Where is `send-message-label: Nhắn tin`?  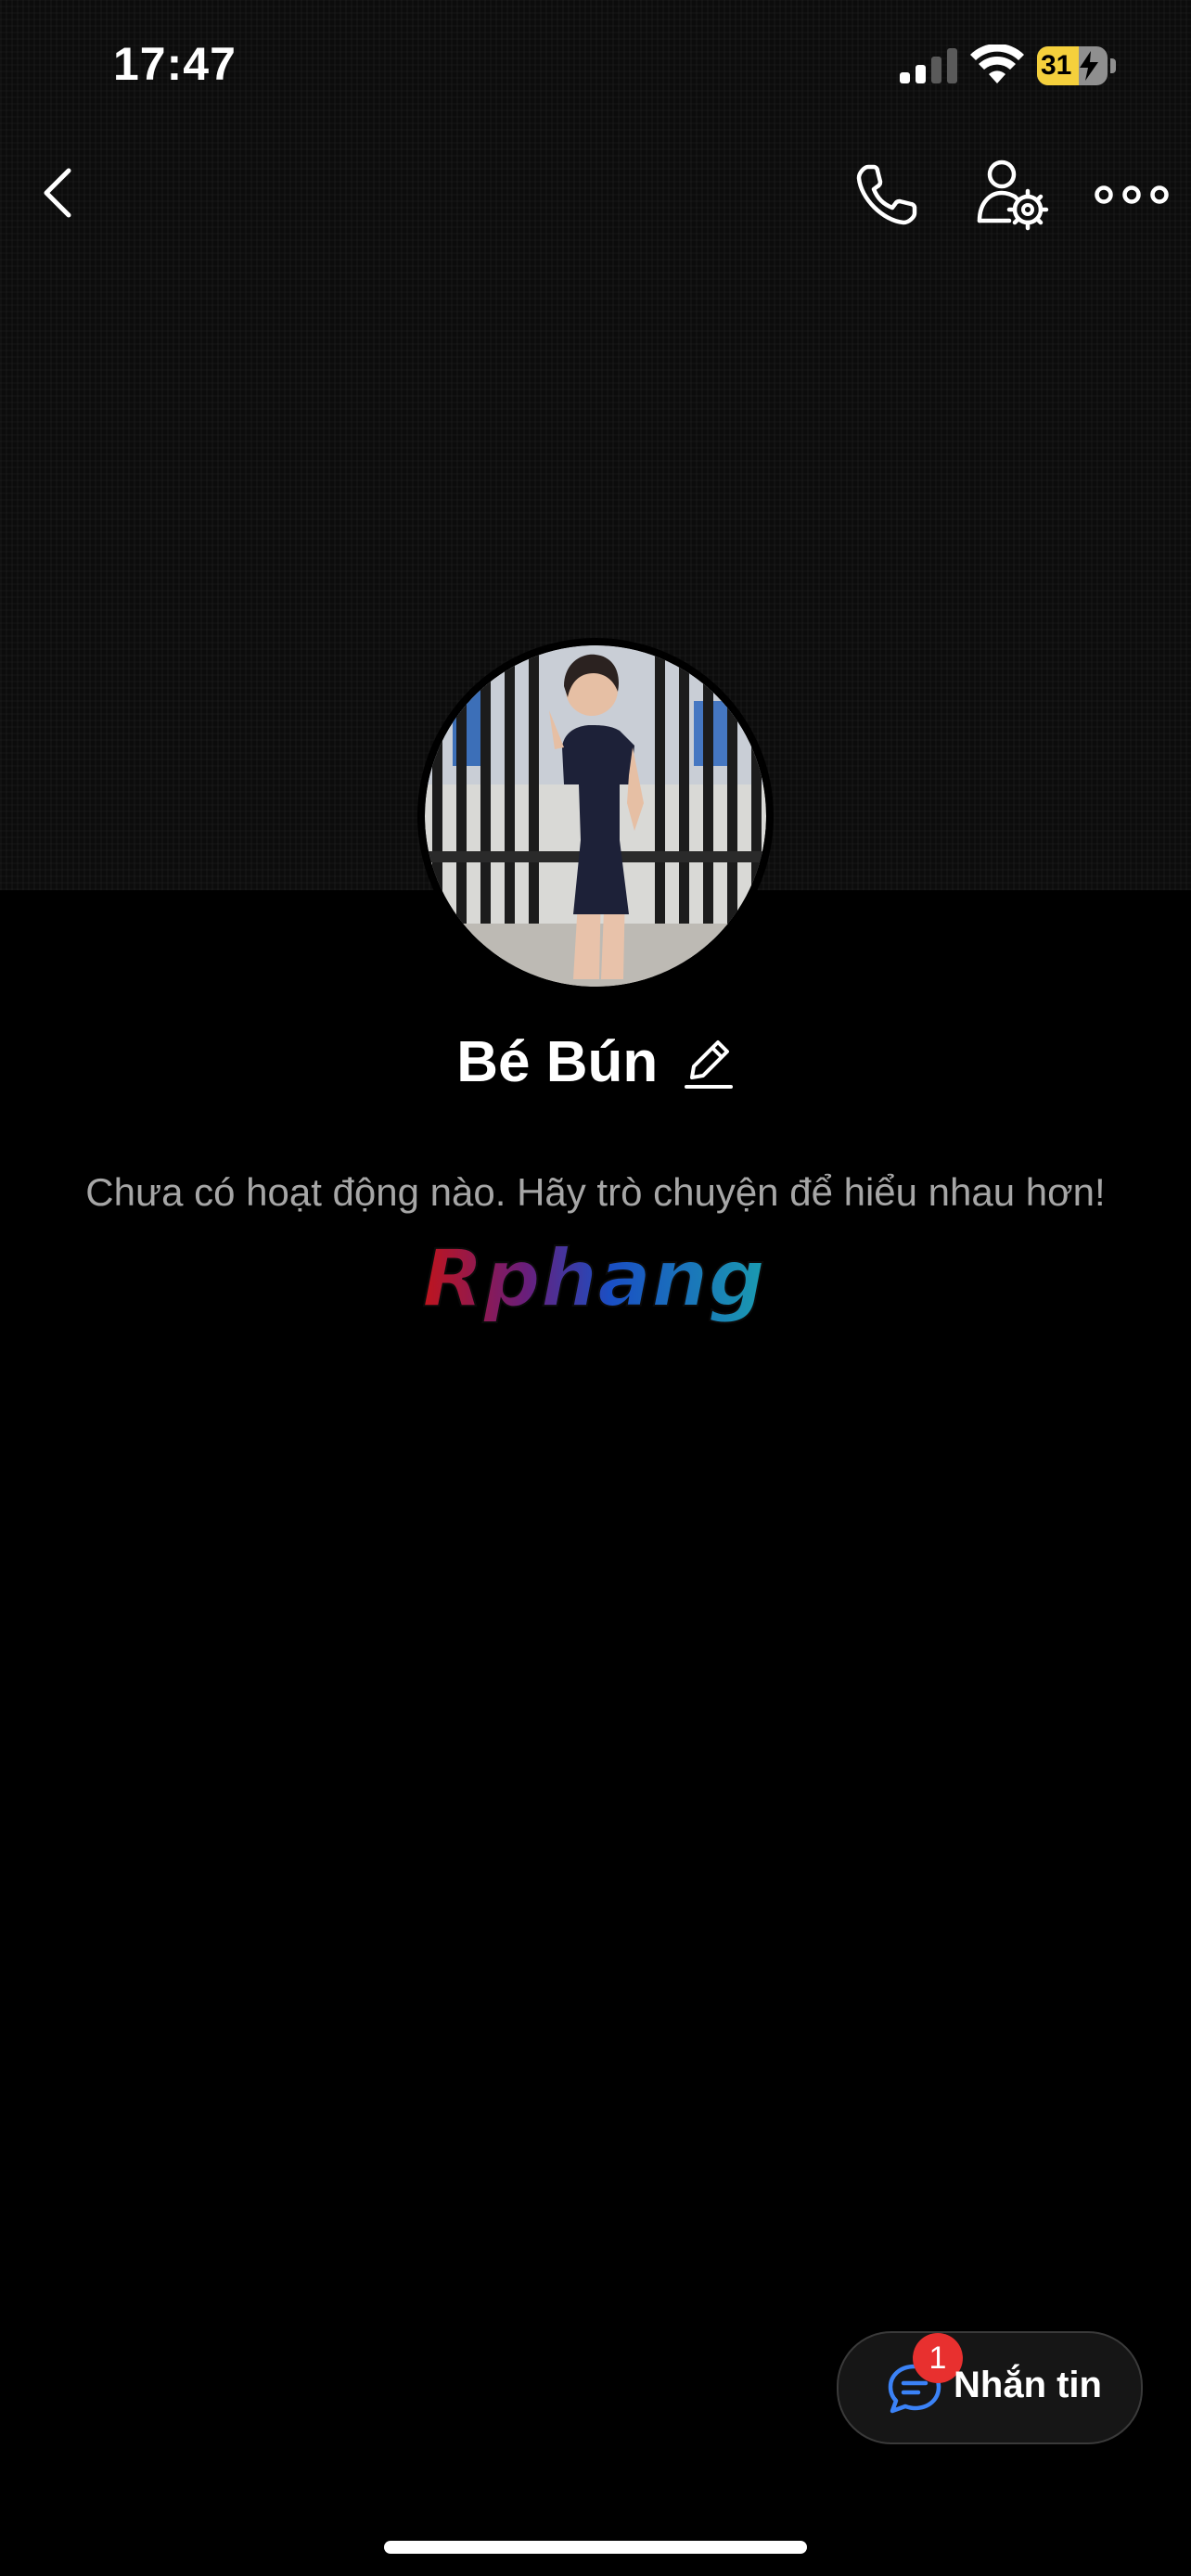
send-message-label: Nhắn tin is located at coordinates (1028, 2385).